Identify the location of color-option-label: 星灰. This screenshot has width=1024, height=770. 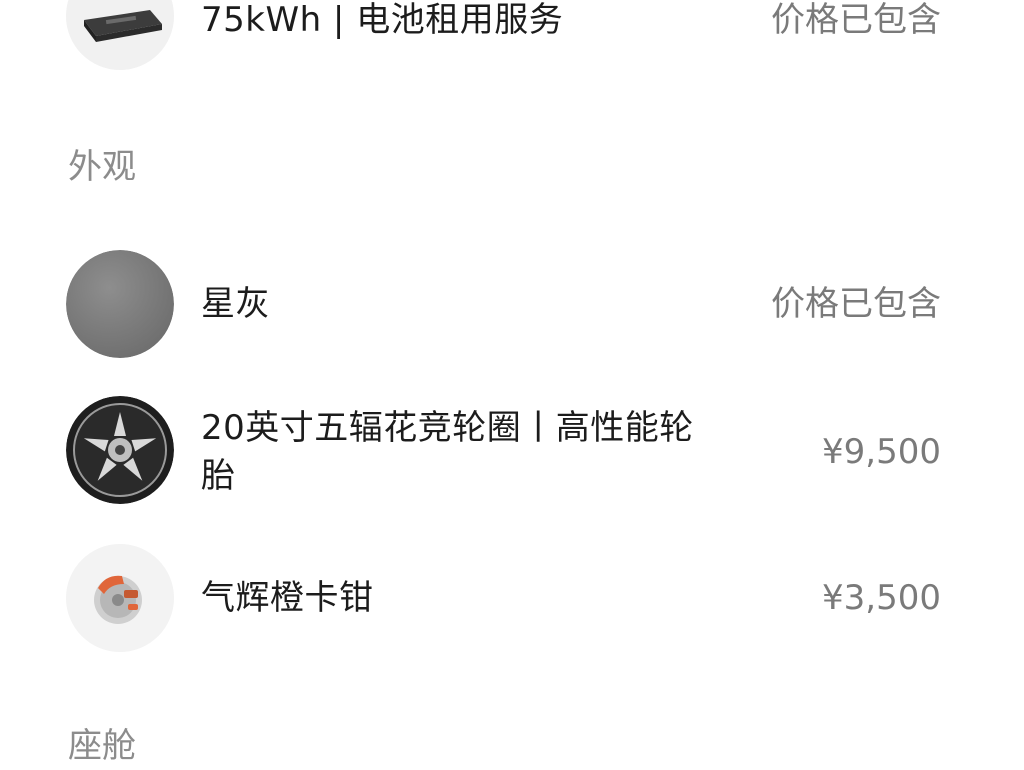
(235, 304).